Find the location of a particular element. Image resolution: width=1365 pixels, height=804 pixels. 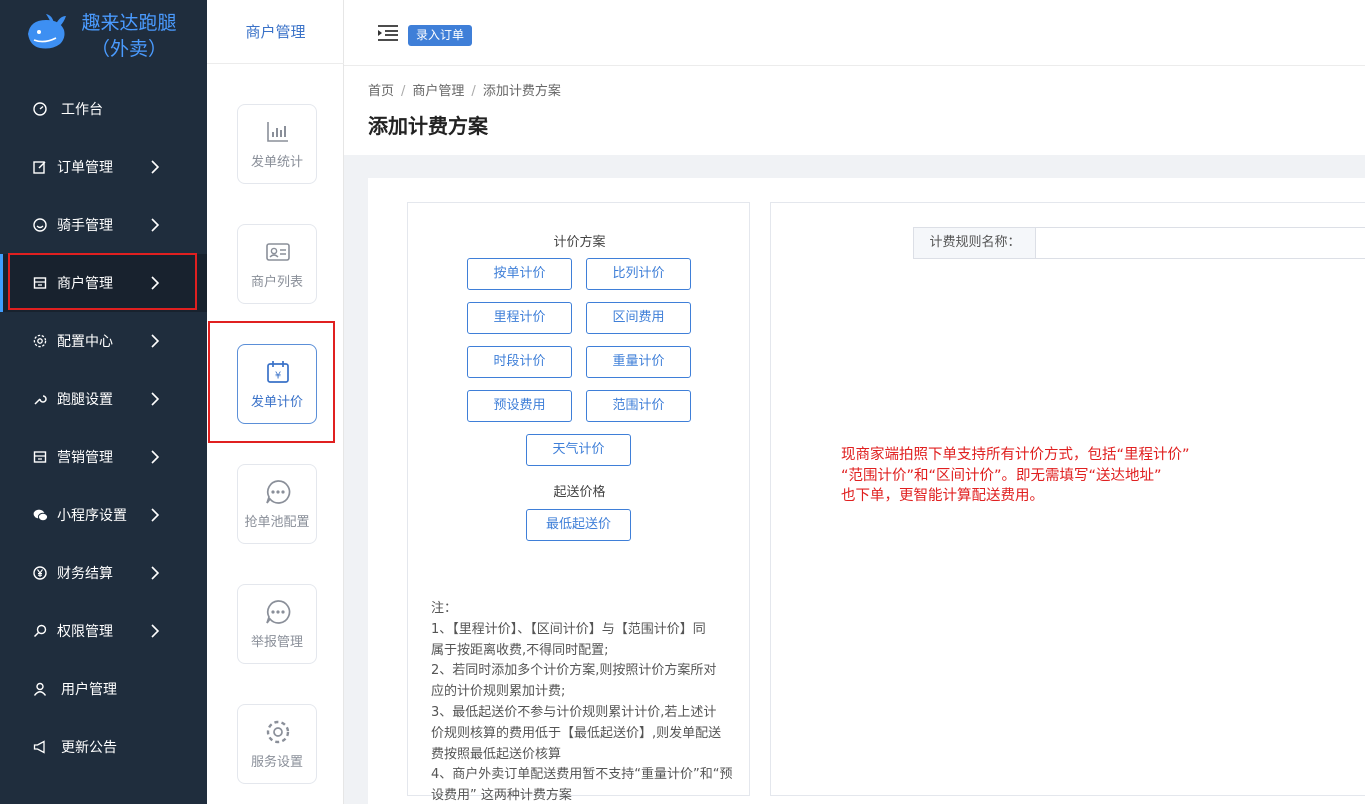

submenu-title: 商户管理 is located at coordinates (275, 32).